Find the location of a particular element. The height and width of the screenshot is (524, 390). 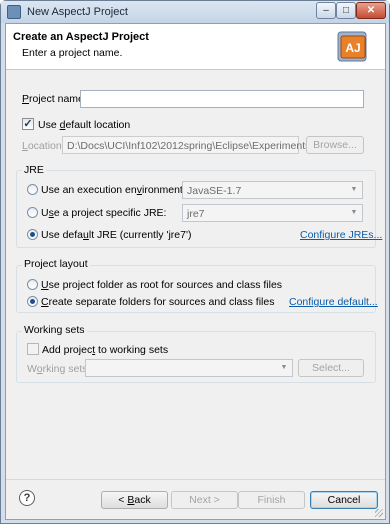

working-sets-combo: ▼ is located at coordinates (189, 368).